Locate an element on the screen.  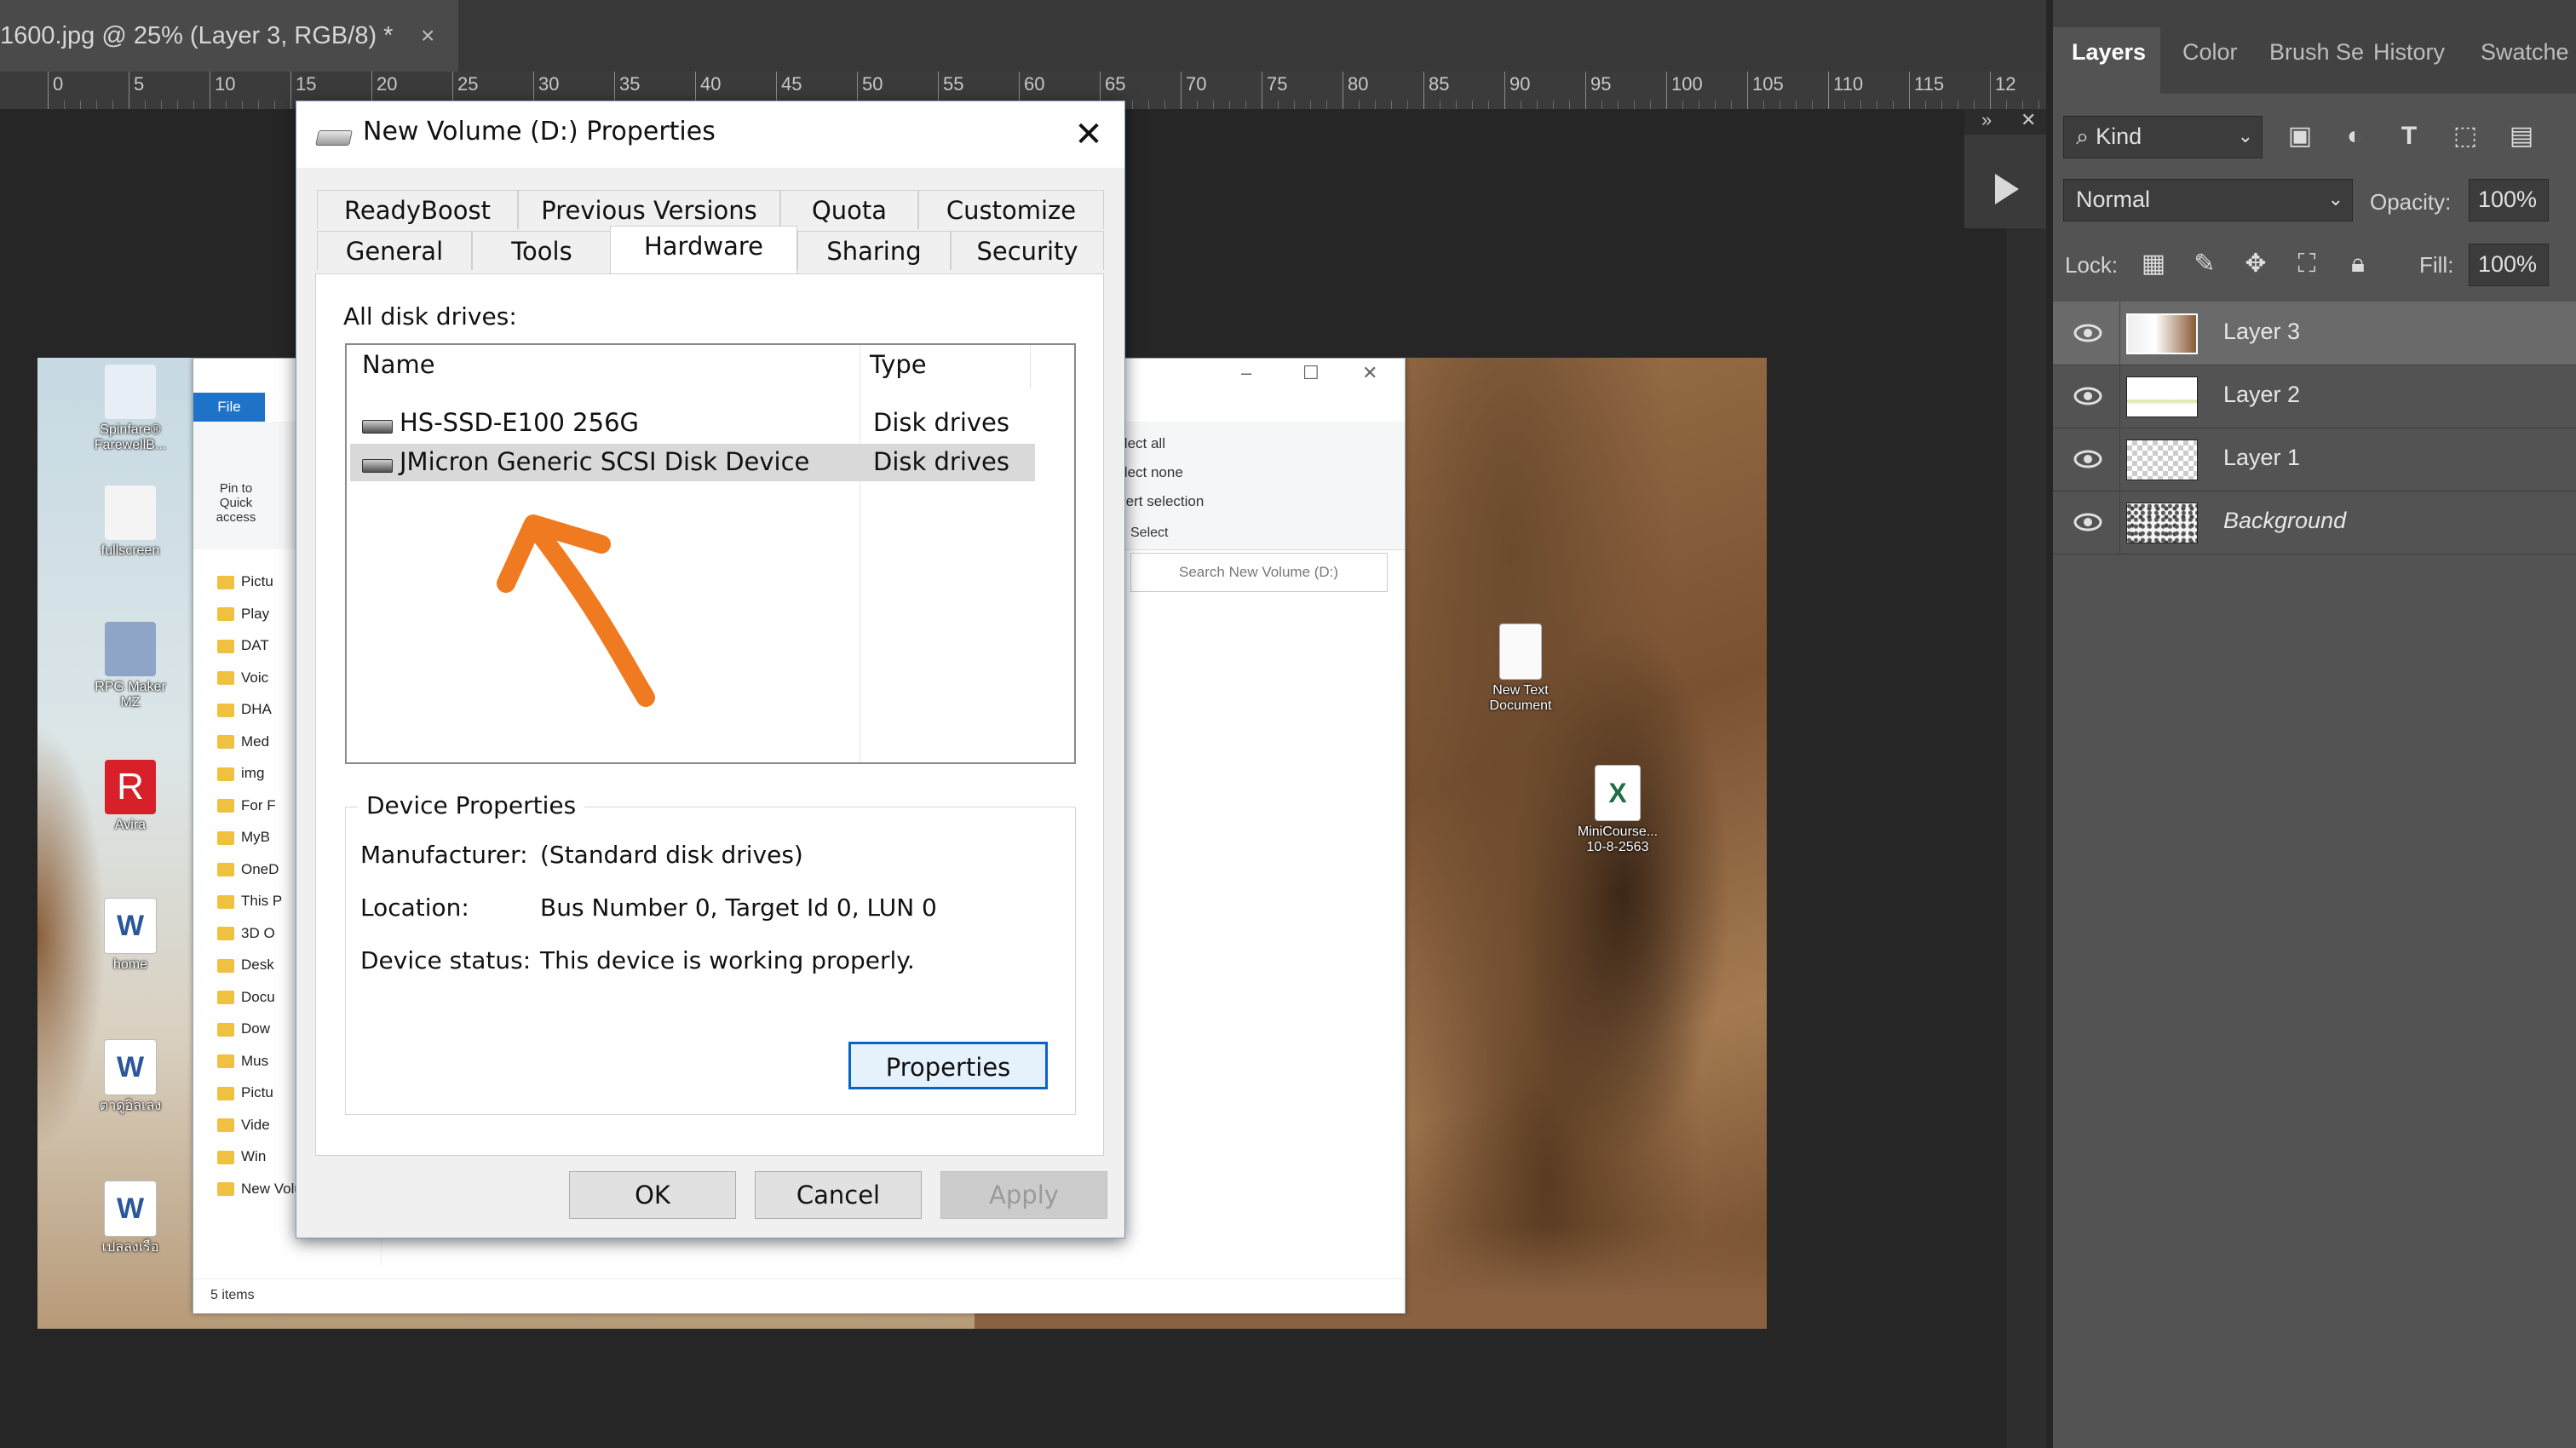
play-actions-icon is located at coordinates (2006, 189).